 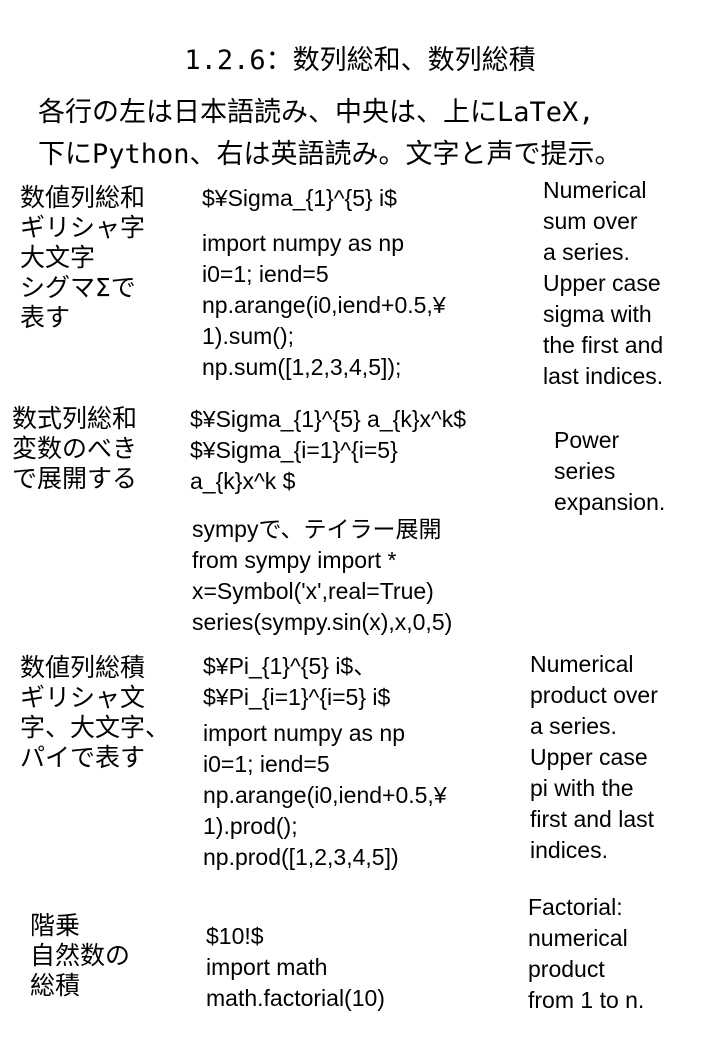 I want to click on en-line: Power, so click(x=587, y=440).